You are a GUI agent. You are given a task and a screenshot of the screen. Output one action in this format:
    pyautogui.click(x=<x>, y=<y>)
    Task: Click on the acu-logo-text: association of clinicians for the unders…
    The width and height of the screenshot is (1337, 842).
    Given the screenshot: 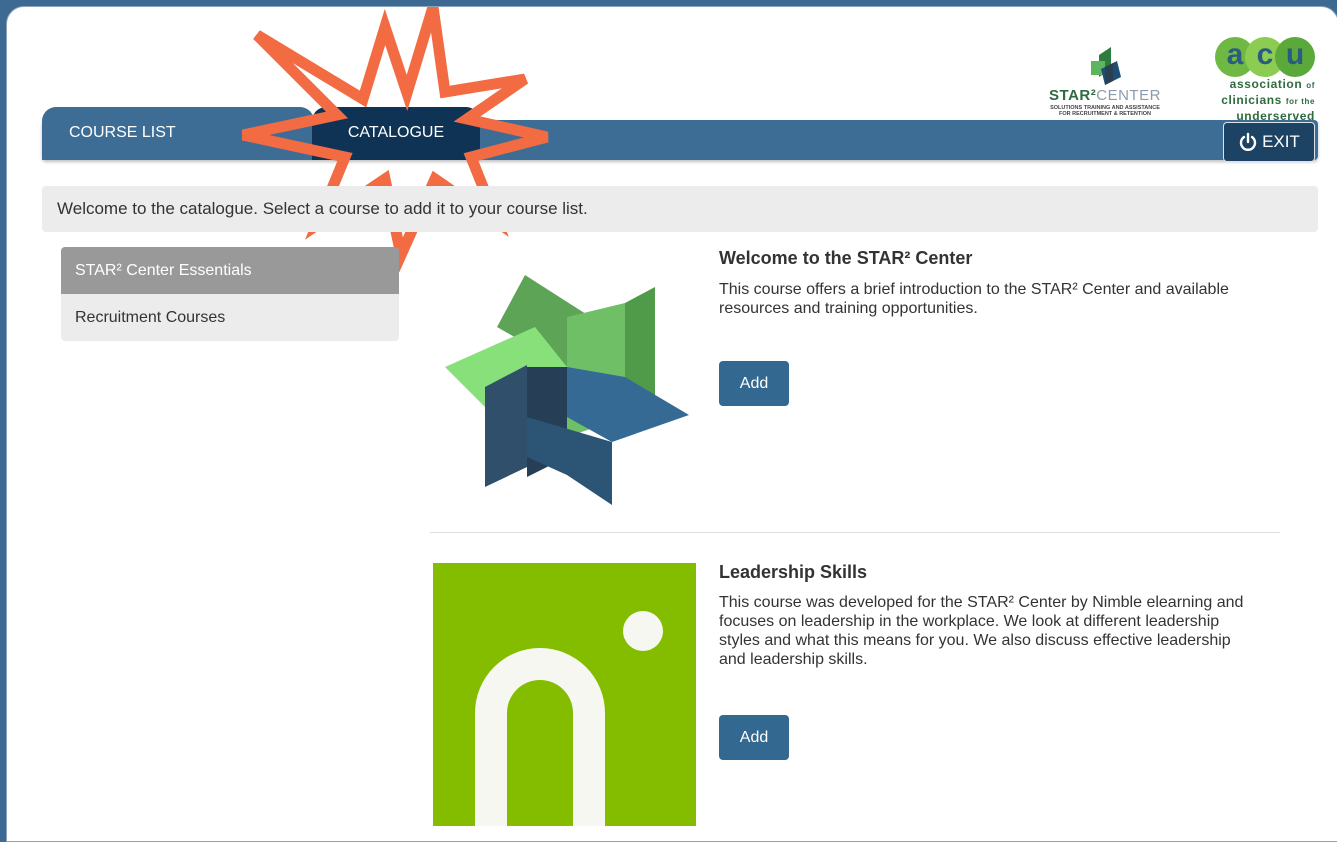 What is the action you would take?
    pyautogui.click(x=1268, y=100)
    